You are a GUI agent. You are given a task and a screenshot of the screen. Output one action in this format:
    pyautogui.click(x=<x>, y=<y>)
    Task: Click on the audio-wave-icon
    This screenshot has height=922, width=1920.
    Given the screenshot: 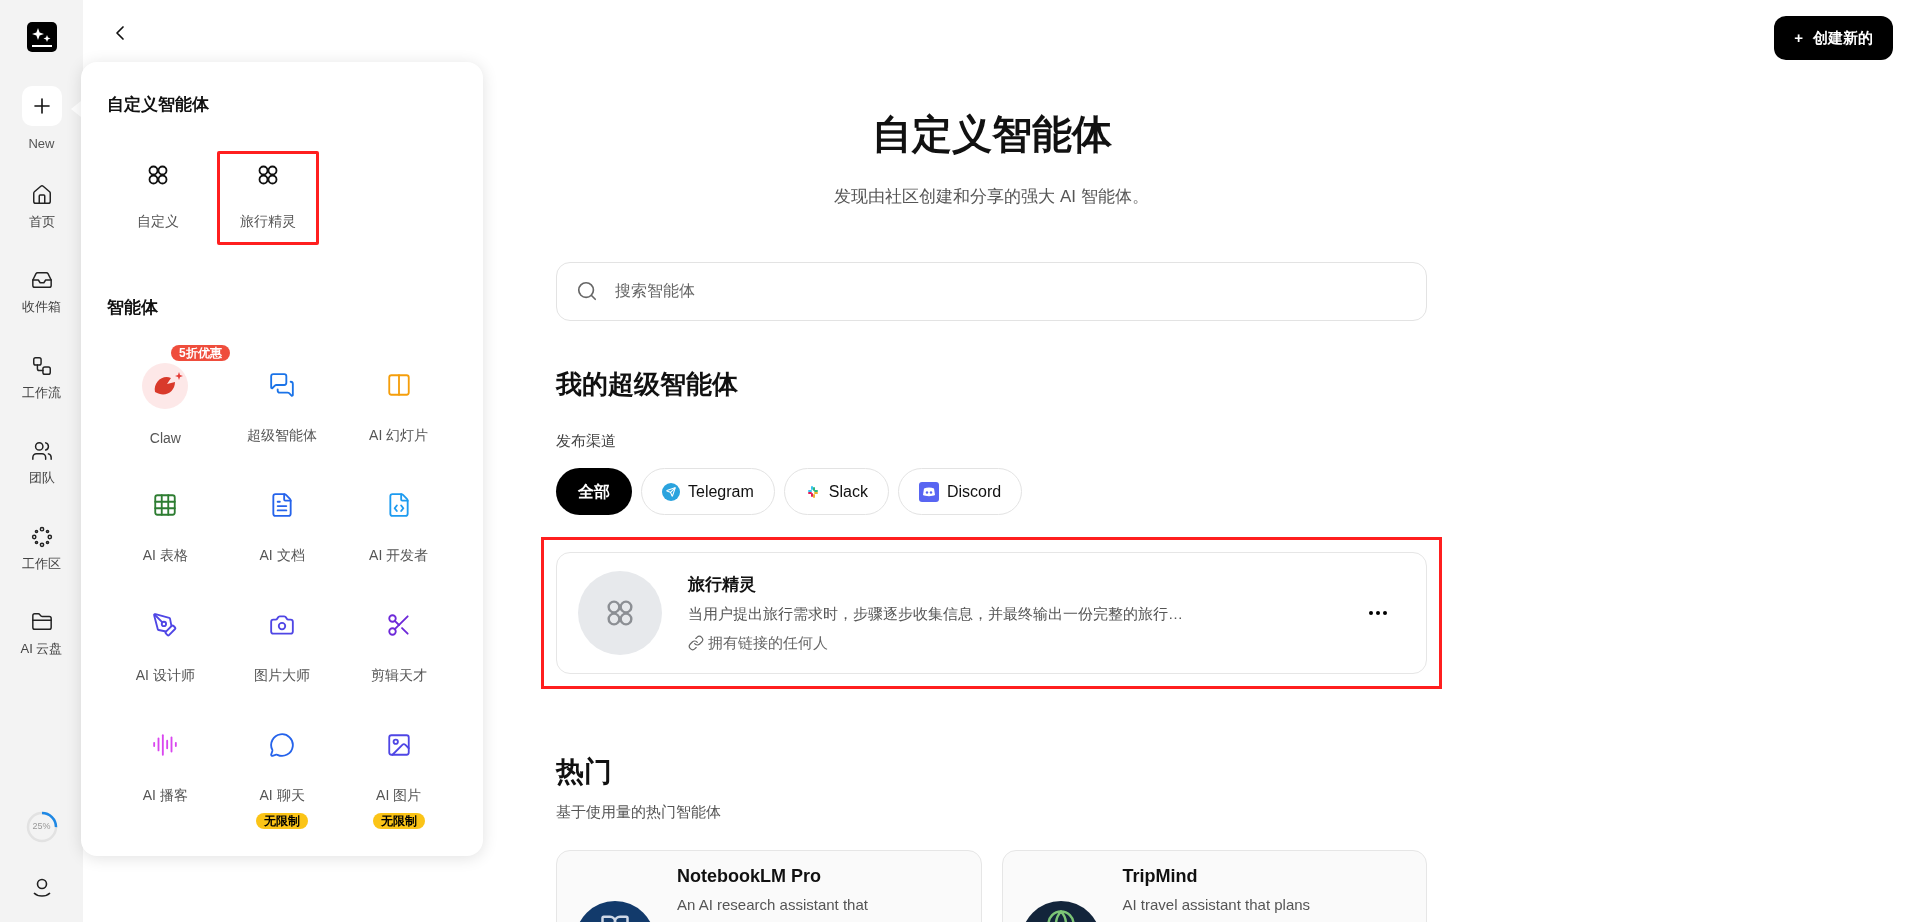 What is the action you would take?
    pyautogui.click(x=165, y=744)
    